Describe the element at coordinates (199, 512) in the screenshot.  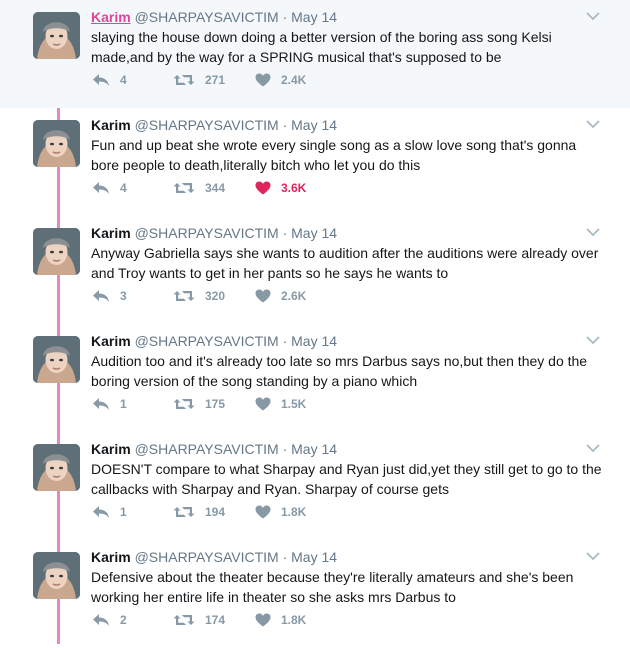
I see `retweet-button: 194` at that location.